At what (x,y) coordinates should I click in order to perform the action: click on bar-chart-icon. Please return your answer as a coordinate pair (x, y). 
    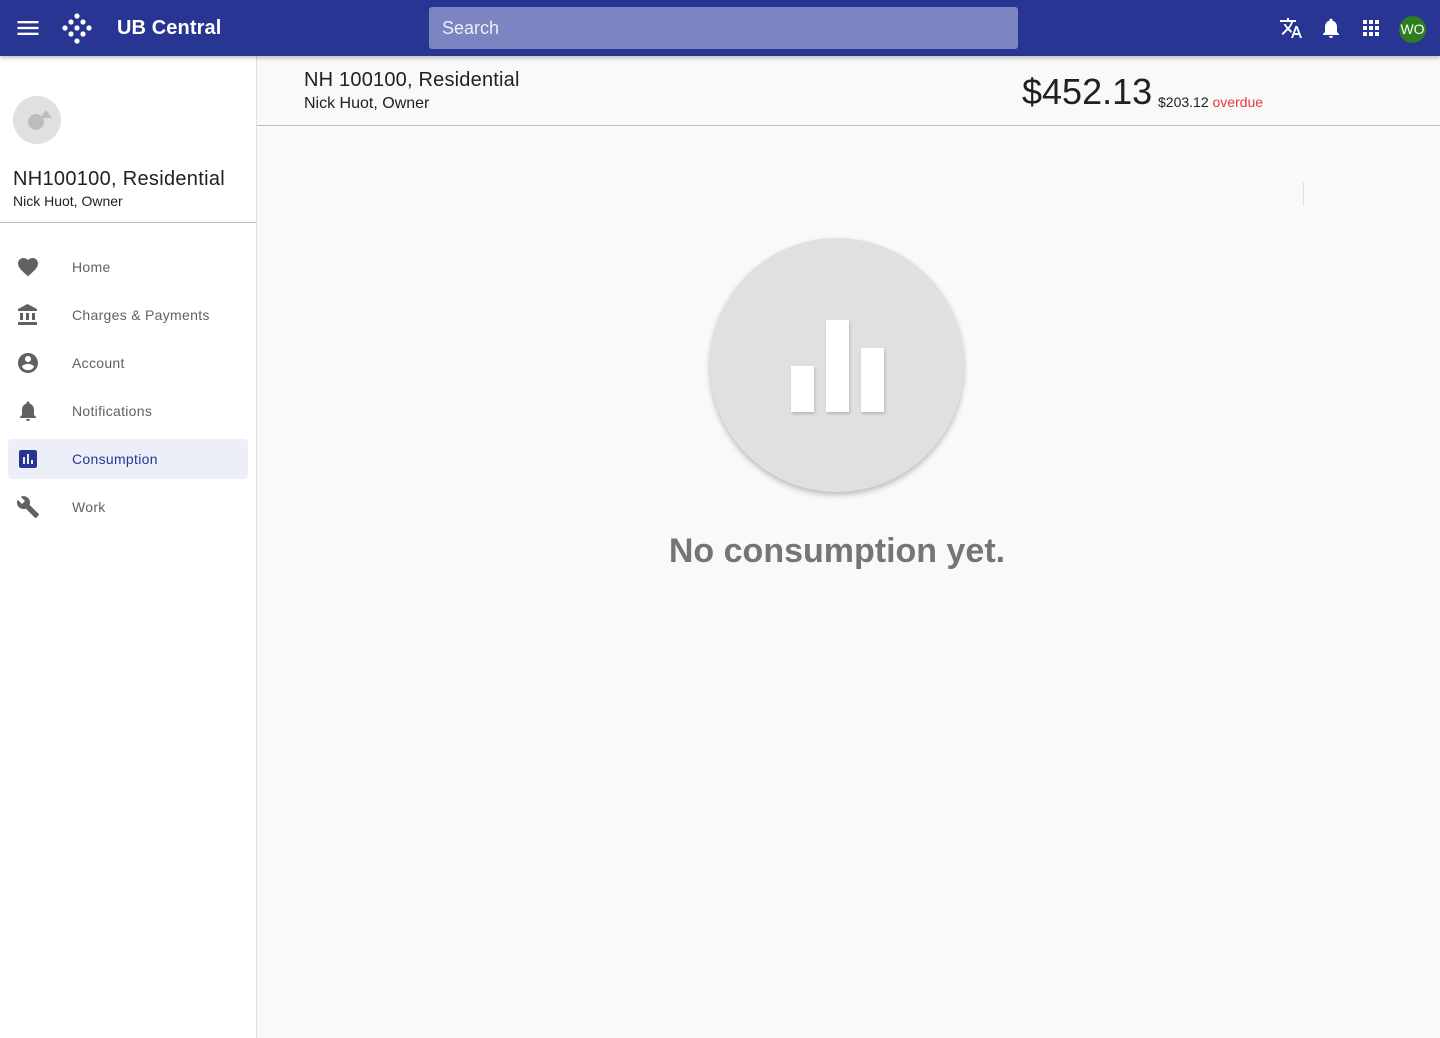
    Looking at the image, I should click on (28, 459).